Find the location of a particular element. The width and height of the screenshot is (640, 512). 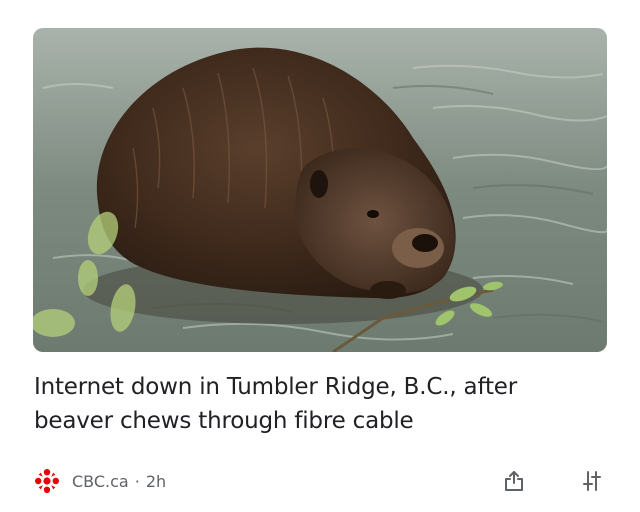

share-button is located at coordinates (514, 481).